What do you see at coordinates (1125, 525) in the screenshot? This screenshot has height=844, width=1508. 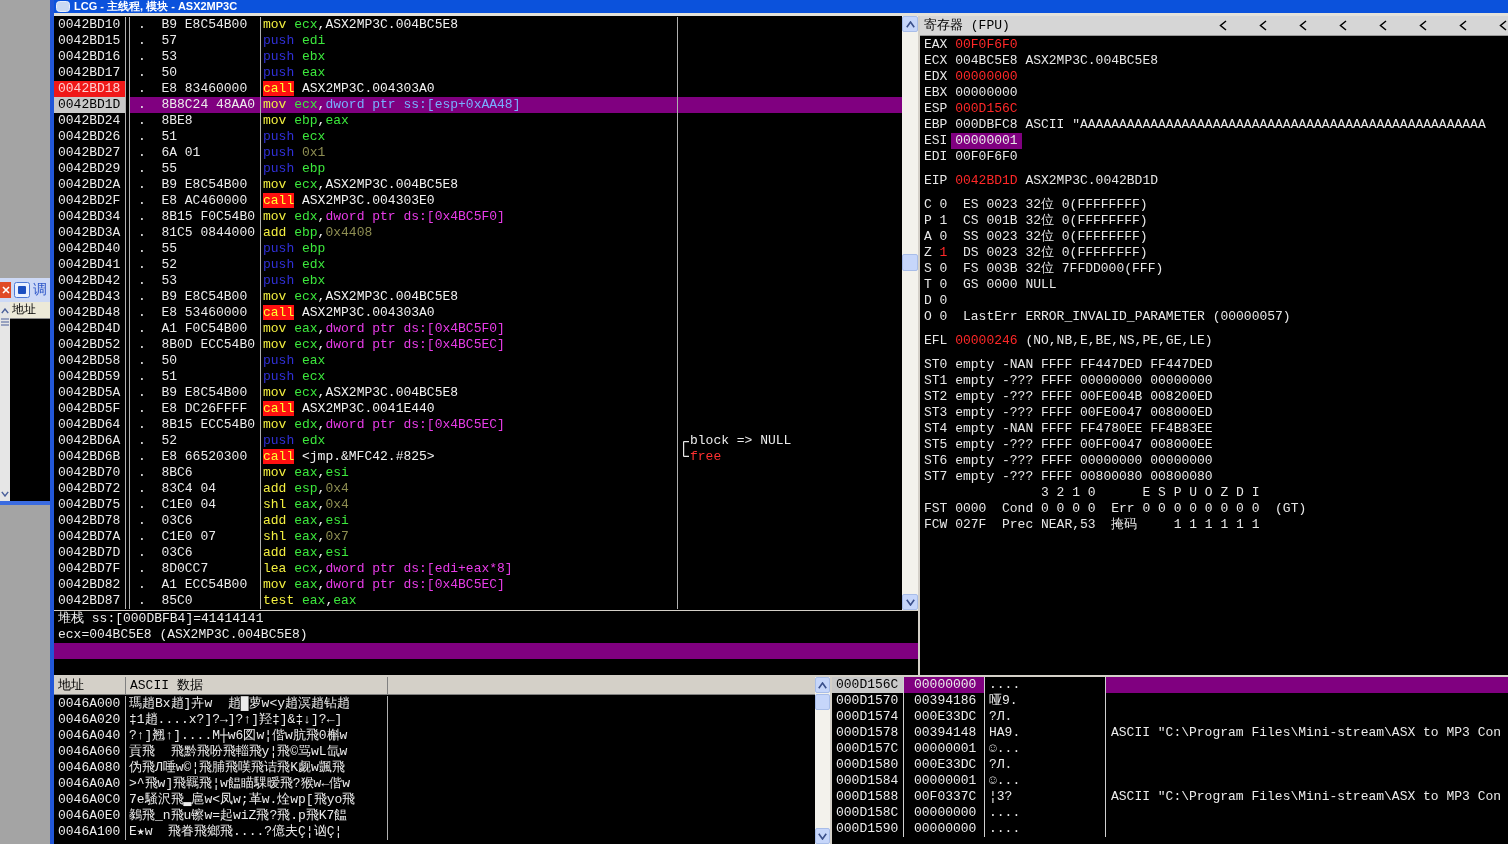 I see `field-label: 掩码` at bounding box center [1125, 525].